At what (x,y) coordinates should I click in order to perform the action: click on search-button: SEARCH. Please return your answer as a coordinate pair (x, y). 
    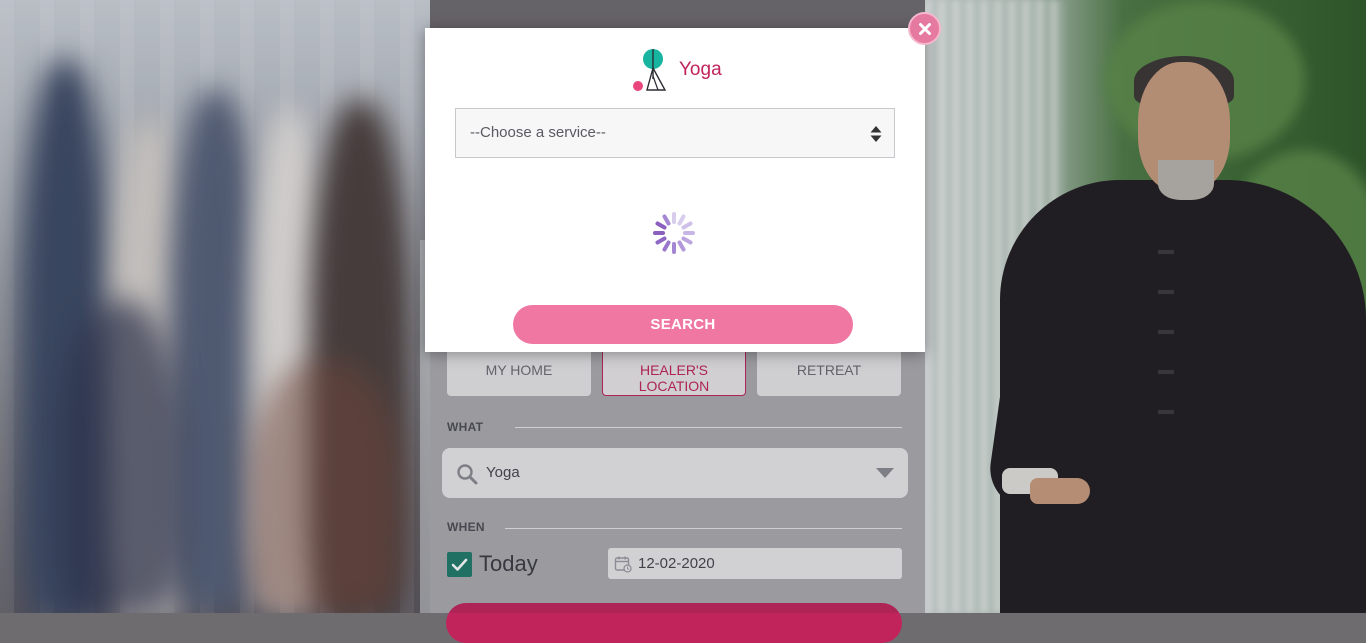
    Looking at the image, I should click on (683, 324).